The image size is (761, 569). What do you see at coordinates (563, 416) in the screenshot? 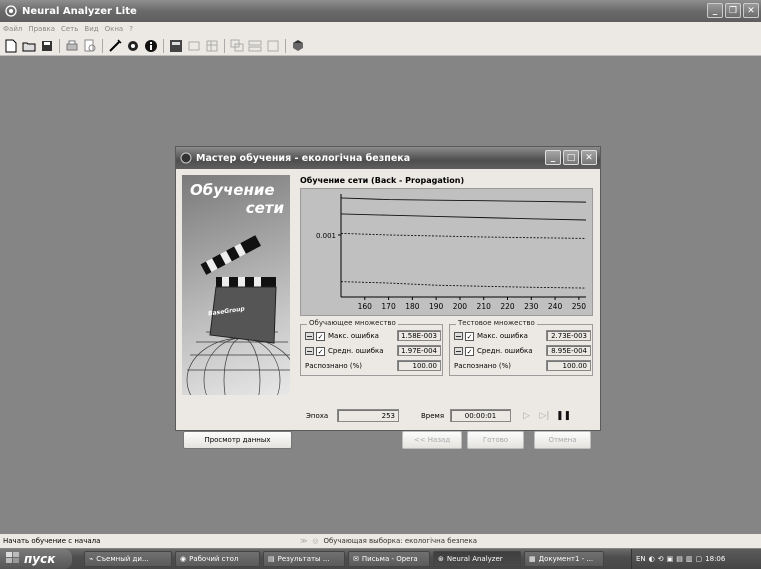
I see `pause-icon: ❚❚` at bounding box center [563, 416].